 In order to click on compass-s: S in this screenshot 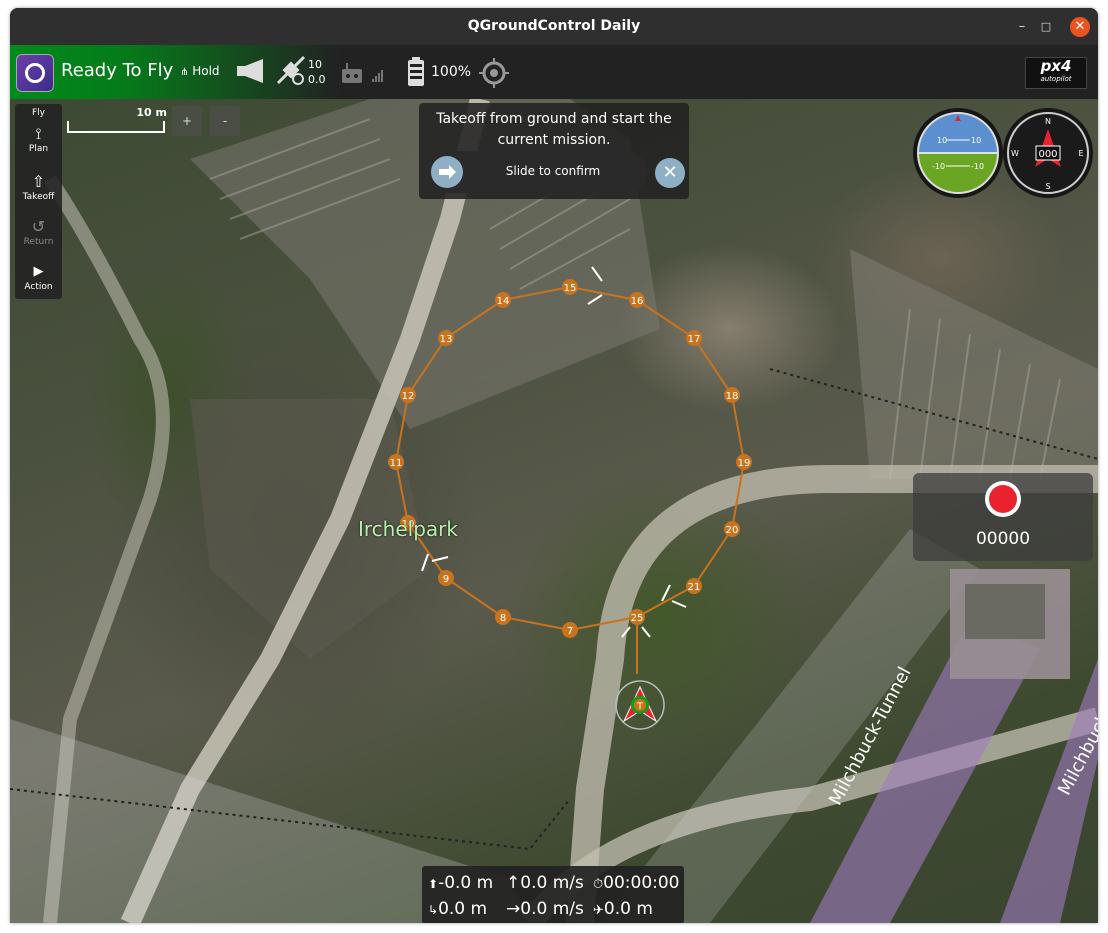, I will do `click(1047, 186)`.